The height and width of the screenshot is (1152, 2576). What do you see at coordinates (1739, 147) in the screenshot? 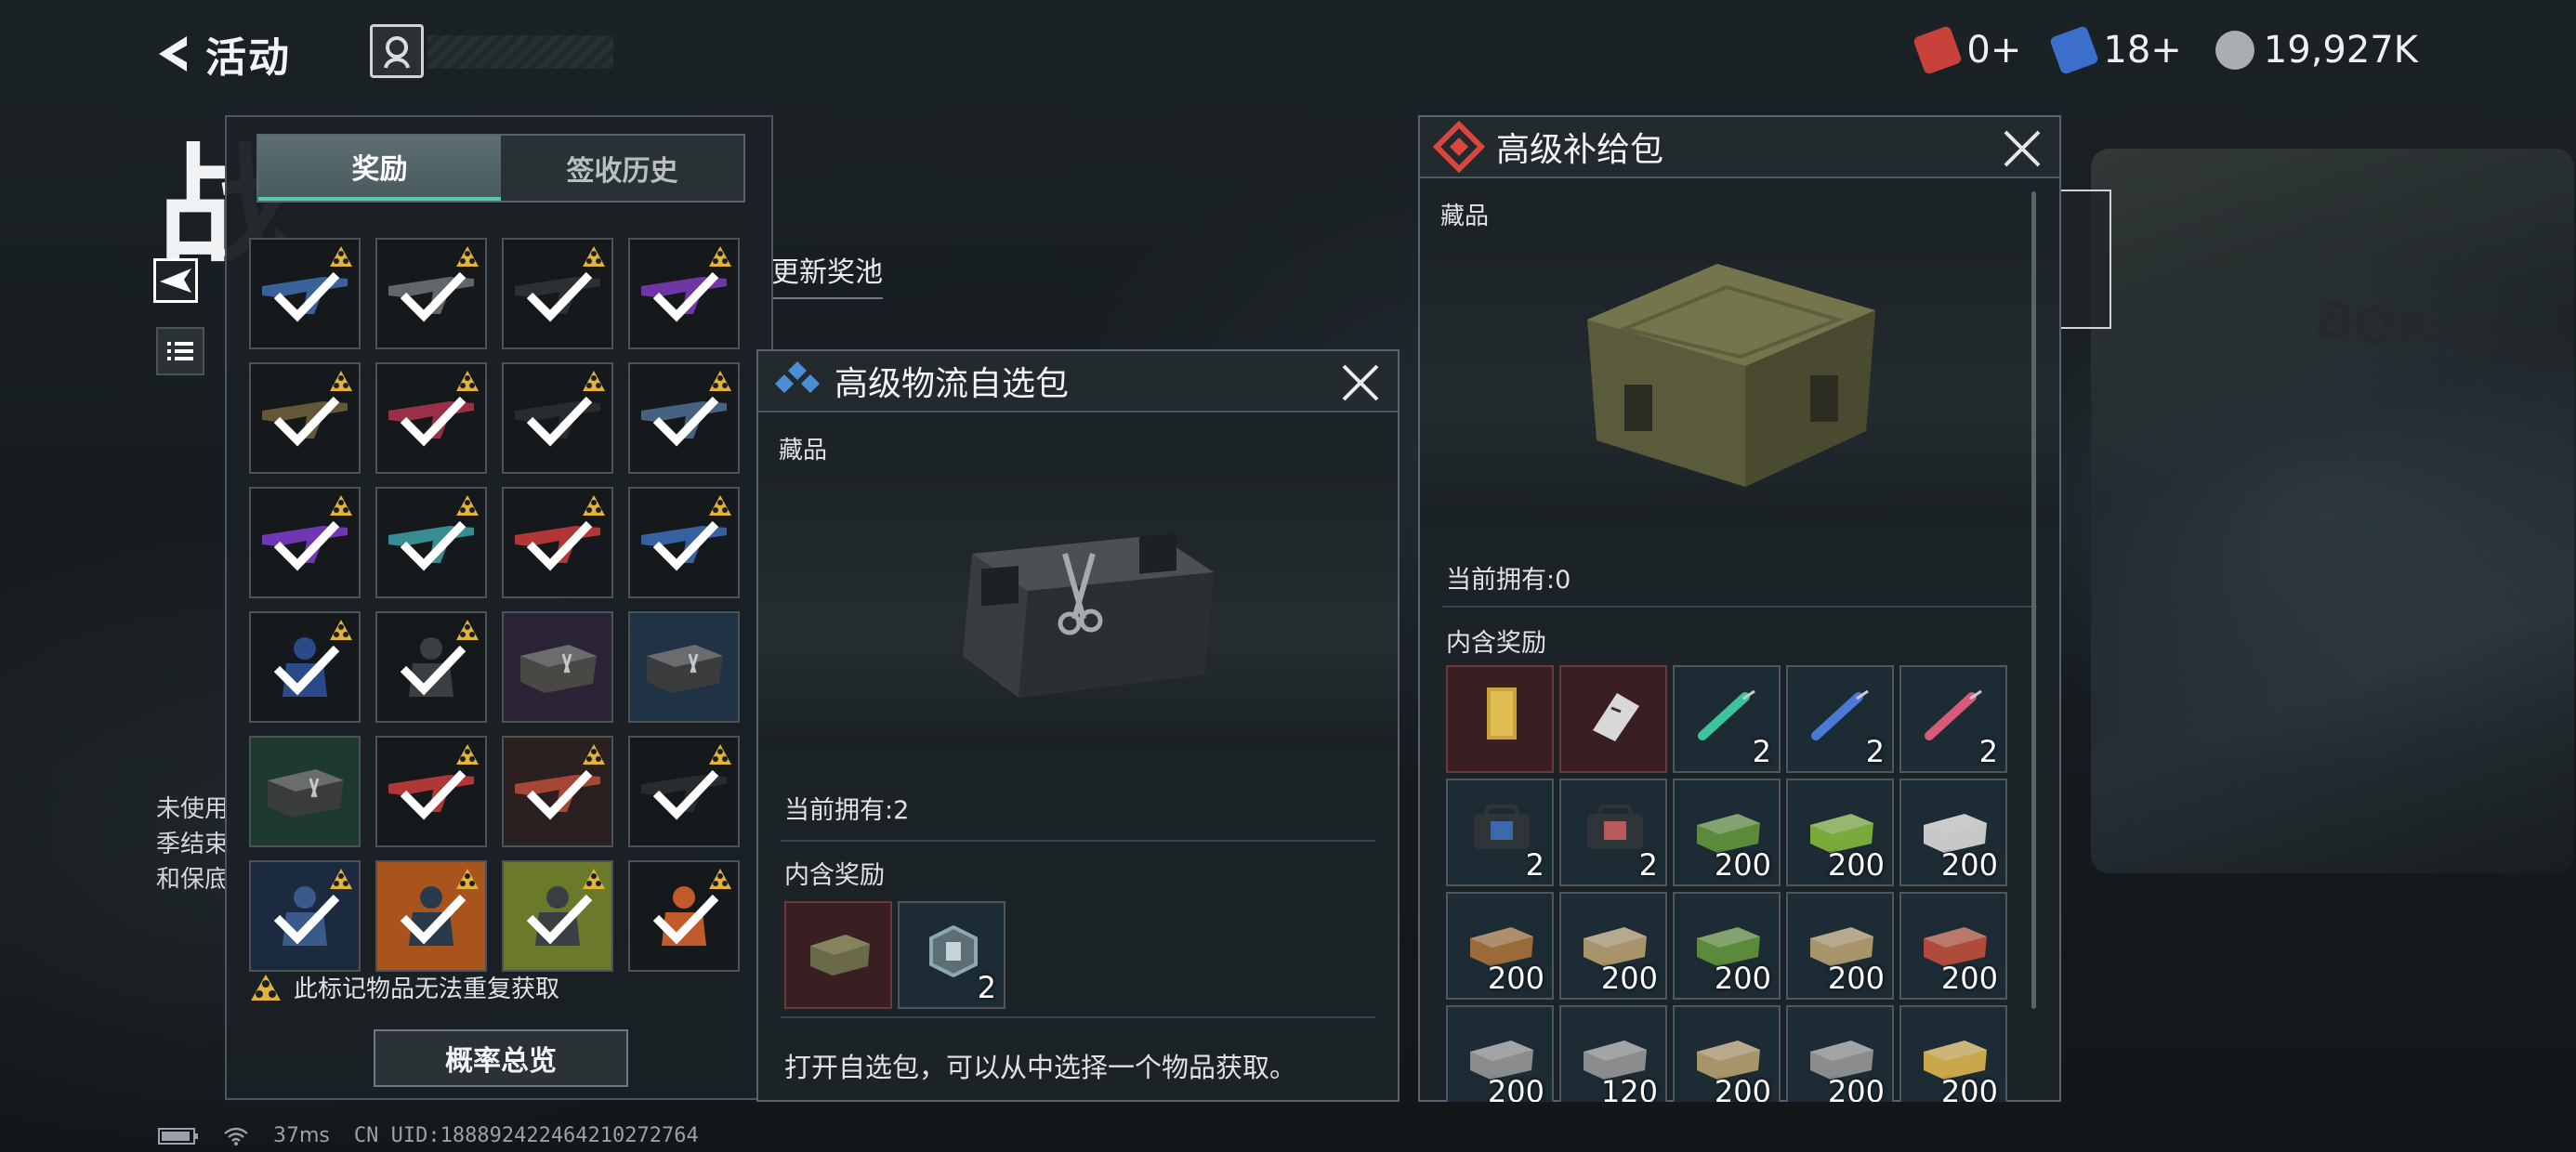
I see `popup-header: 高级补给包` at bounding box center [1739, 147].